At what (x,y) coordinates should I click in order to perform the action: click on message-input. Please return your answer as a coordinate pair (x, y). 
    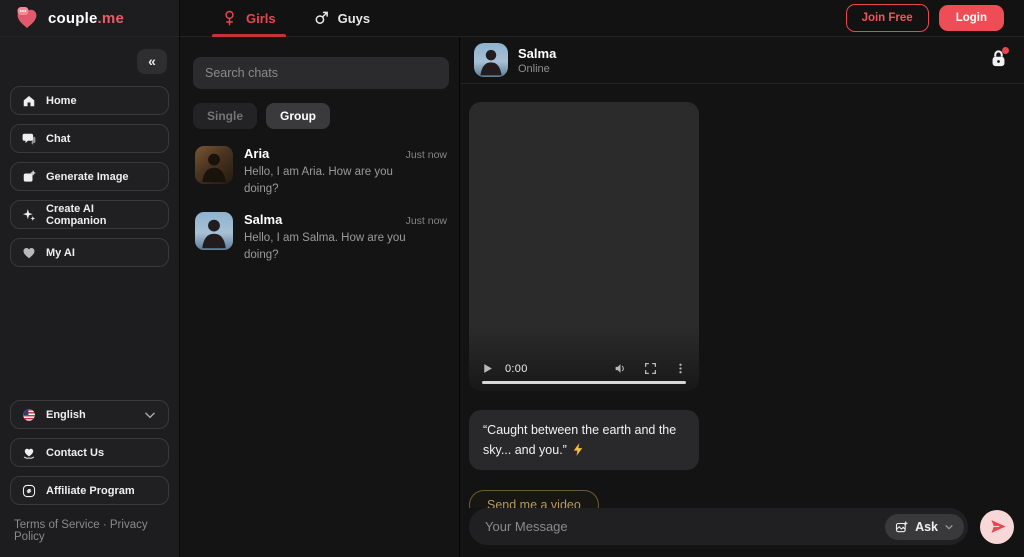
    Looking at the image, I should click on (685, 526).